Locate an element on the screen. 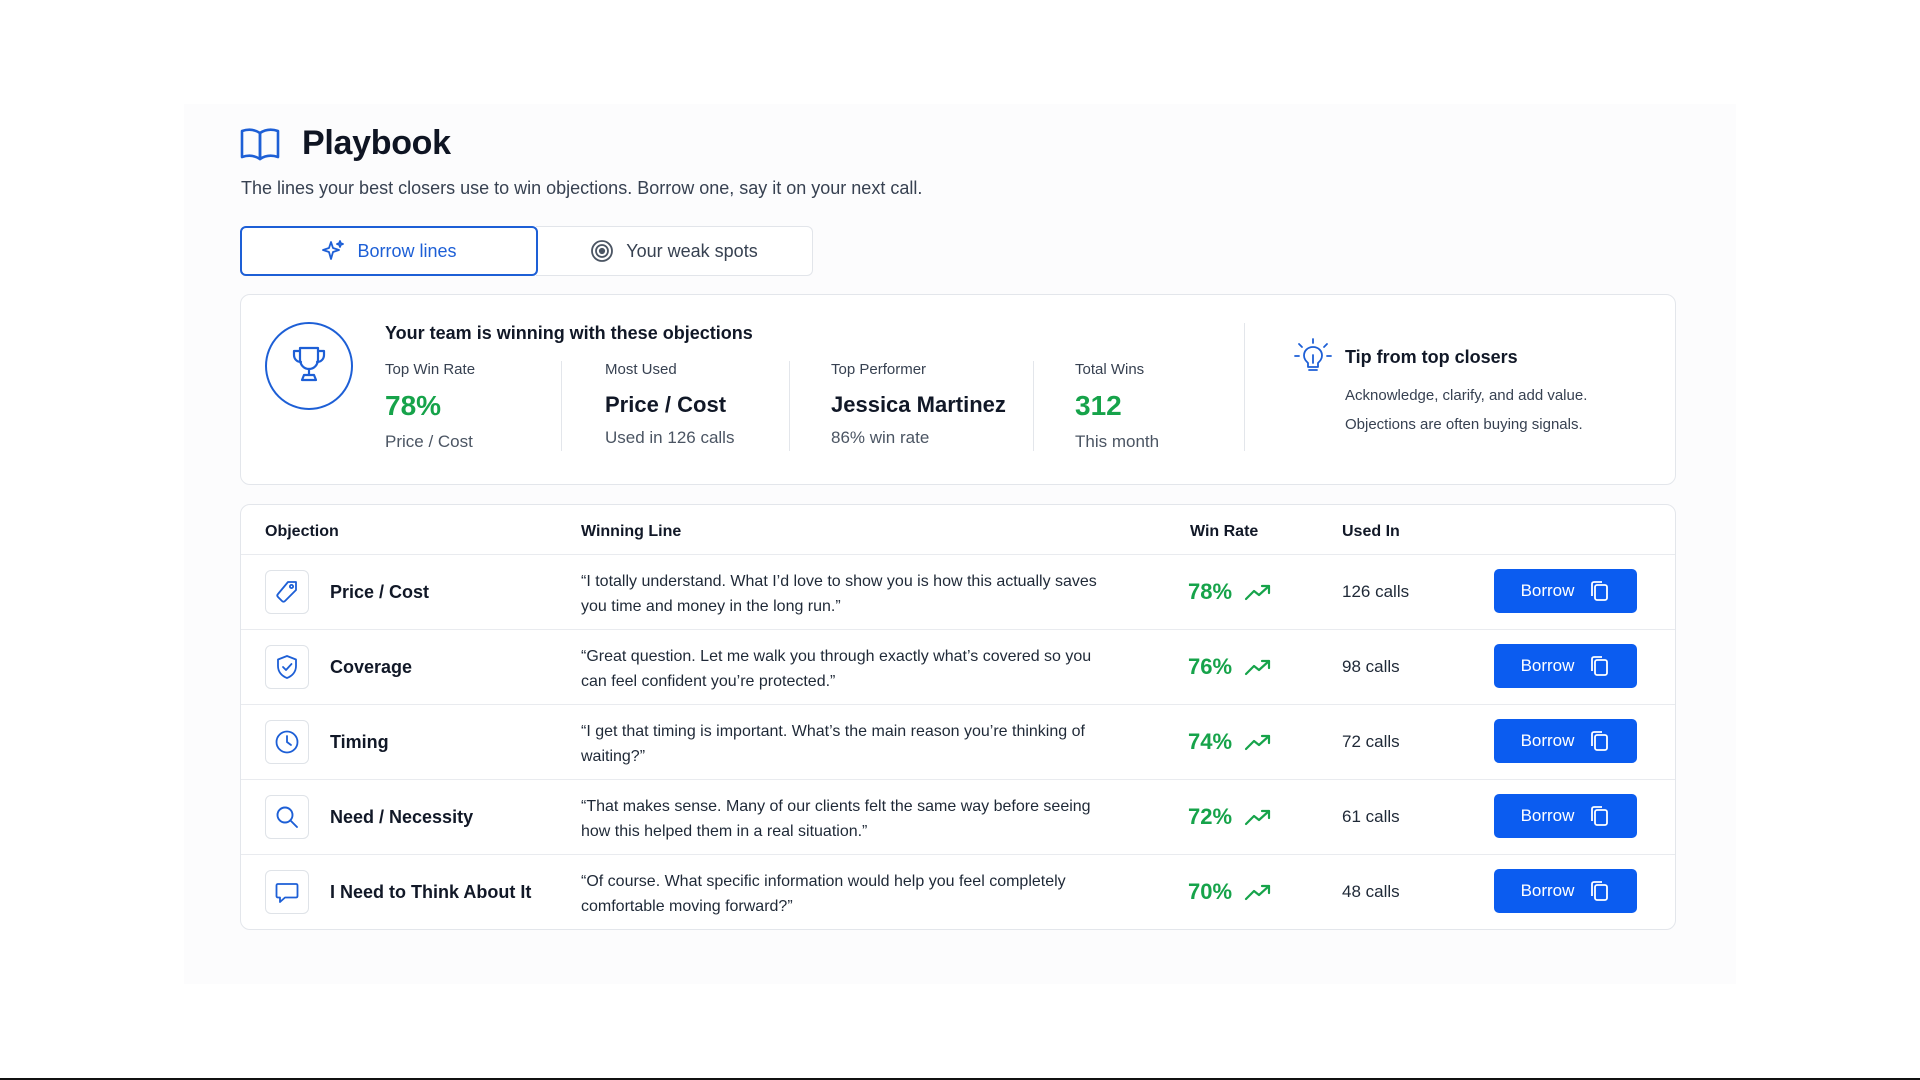  win-rate-value: 72% is located at coordinates (1210, 816).